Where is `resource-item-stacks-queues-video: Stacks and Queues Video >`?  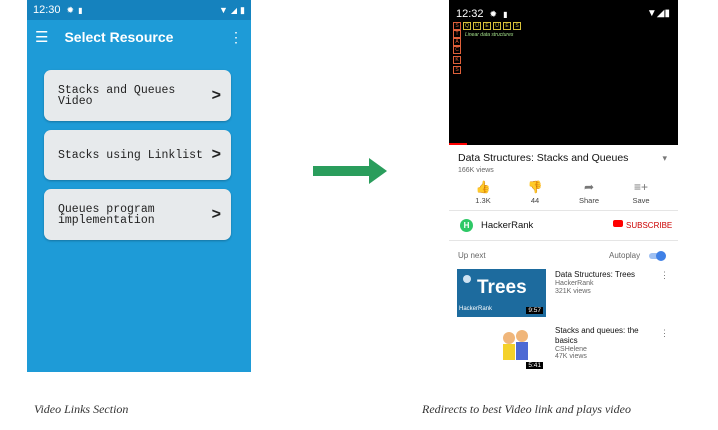 resource-item-stacks-queues-video: Stacks and Queues Video > is located at coordinates (137, 95).